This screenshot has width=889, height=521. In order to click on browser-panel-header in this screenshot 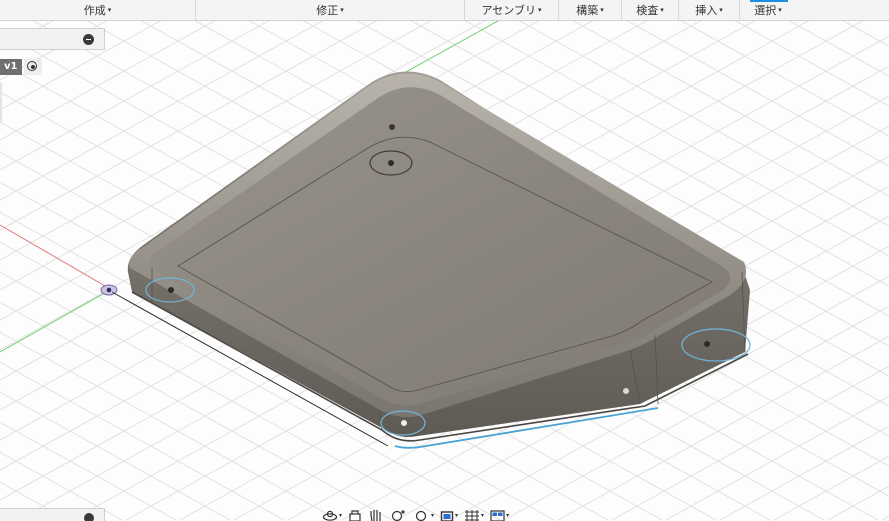, I will do `click(52, 39)`.